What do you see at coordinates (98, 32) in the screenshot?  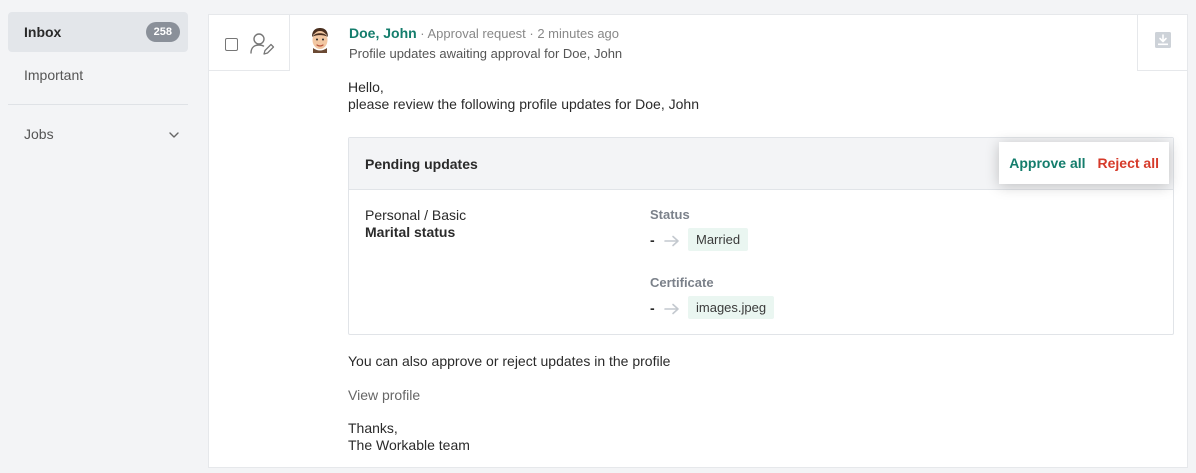 I see `sidebar-item-inbox: Inbox 258` at bounding box center [98, 32].